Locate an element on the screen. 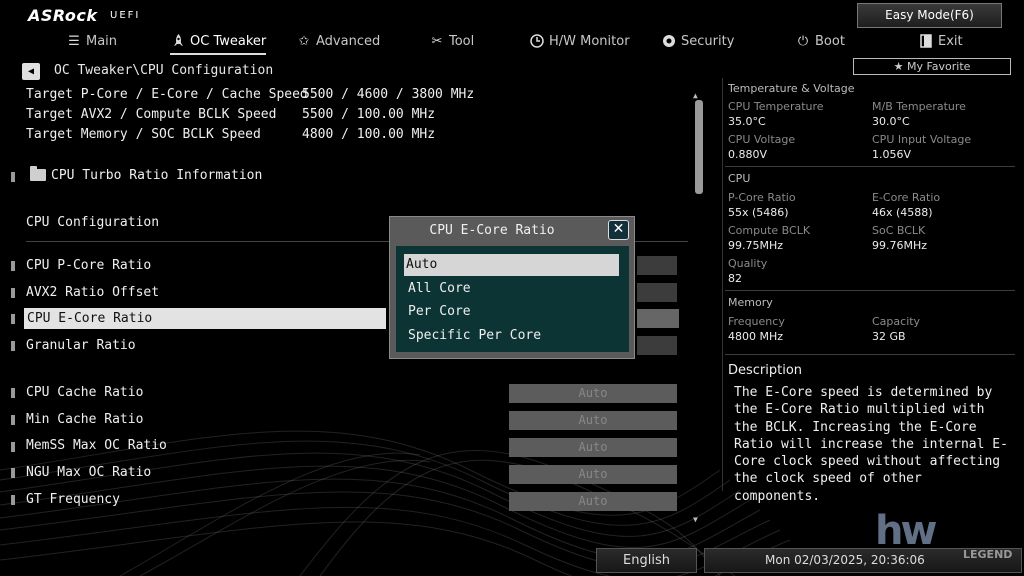 The width and height of the screenshot is (1024, 576). tab-exit-label: Exit is located at coordinates (950, 41).